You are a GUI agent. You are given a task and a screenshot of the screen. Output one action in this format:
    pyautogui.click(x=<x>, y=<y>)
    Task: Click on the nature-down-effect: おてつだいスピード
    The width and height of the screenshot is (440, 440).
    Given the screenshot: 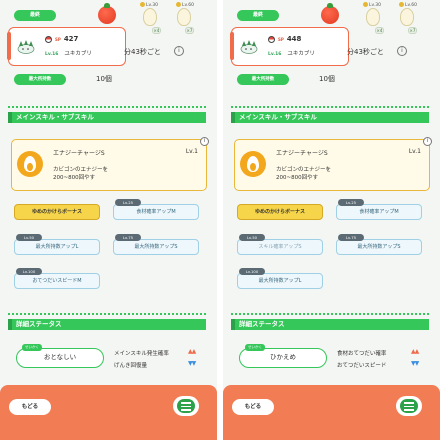 What is the action you would take?
    pyautogui.click(x=362, y=366)
    